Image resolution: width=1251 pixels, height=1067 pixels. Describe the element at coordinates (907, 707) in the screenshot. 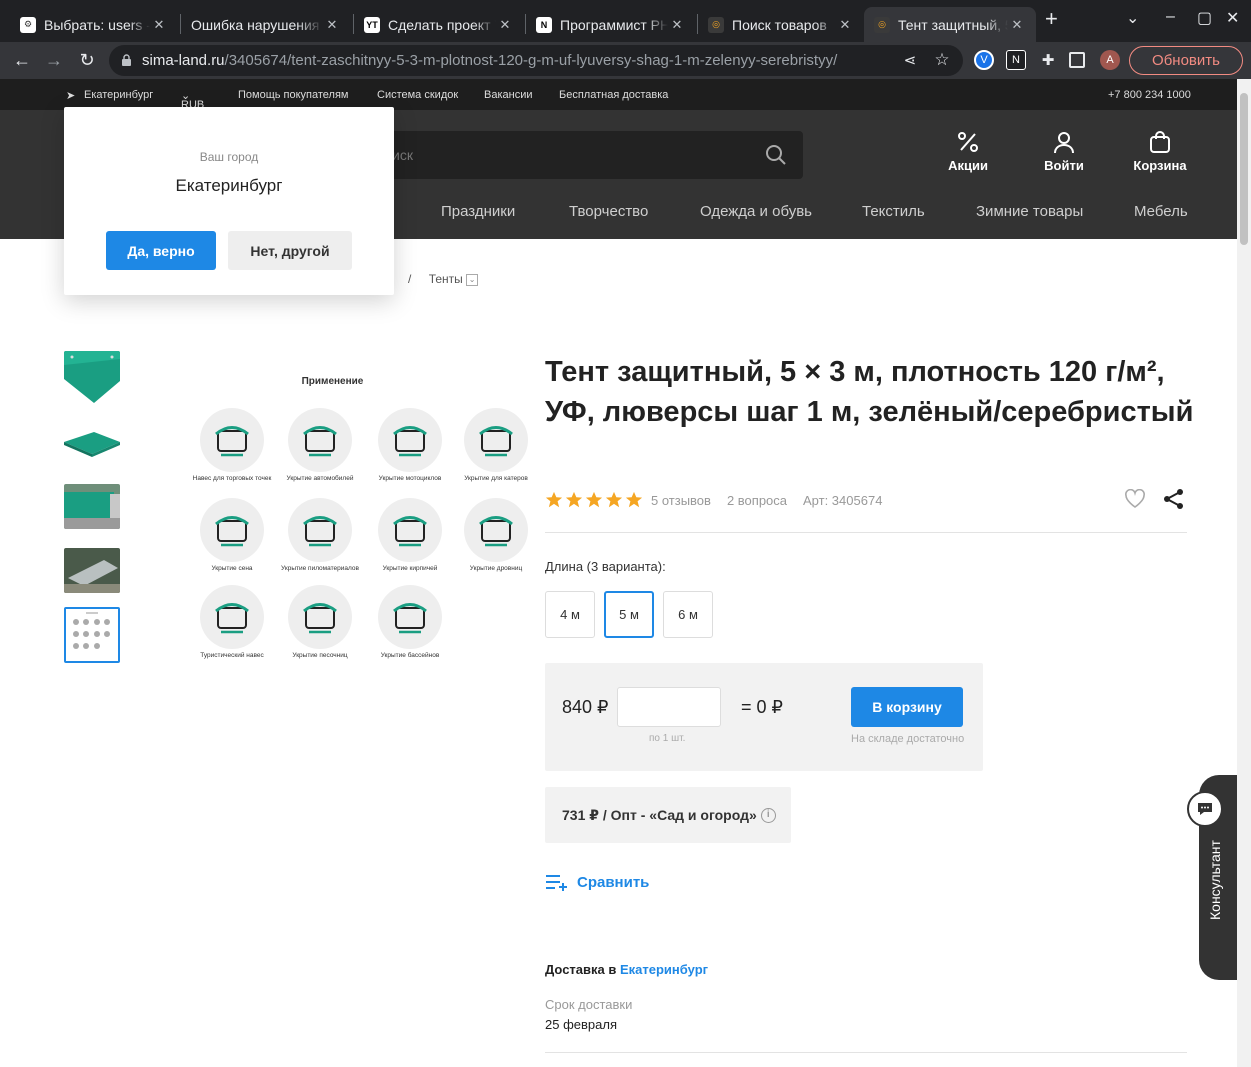

I see `add-to-cart-button: В корзину` at that location.